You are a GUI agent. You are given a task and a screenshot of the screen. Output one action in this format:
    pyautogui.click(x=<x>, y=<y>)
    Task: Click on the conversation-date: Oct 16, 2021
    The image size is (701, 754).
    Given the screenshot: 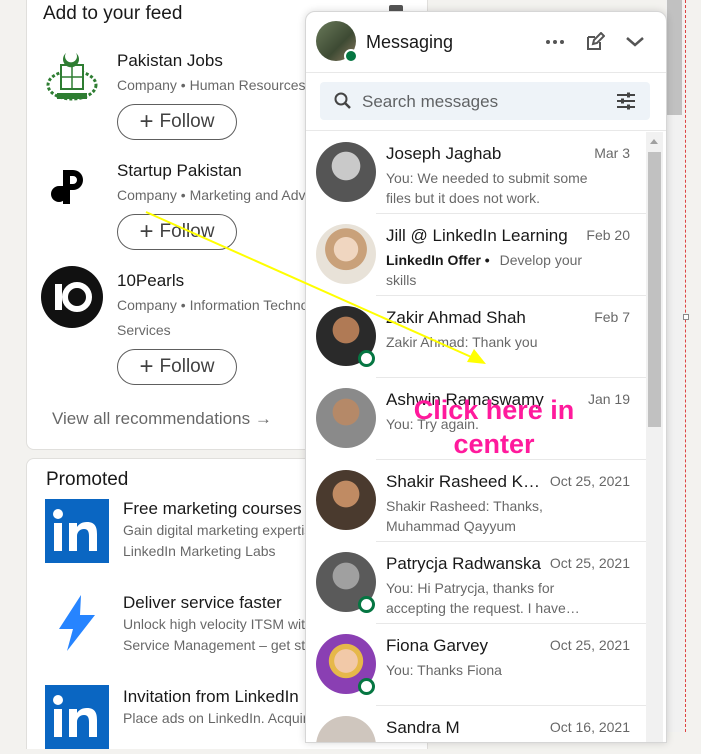 What is the action you would take?
    pyautogui.click(x=589, y=727)
    